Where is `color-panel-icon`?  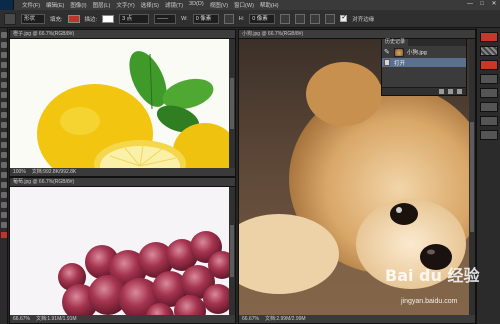 color-panel-icon is located at coordinates (489, 37).